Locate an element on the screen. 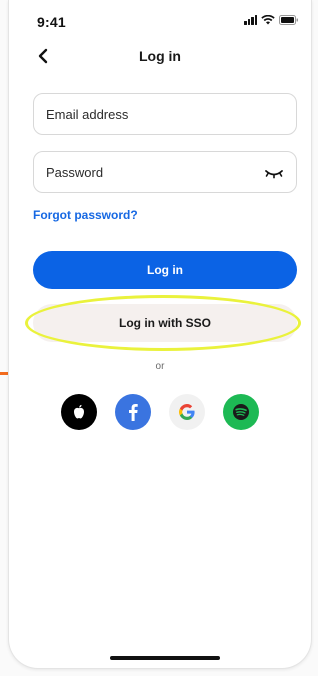 This screenshot has width=320, height=676. facebook-login-button is located at coordinates (133, 412).